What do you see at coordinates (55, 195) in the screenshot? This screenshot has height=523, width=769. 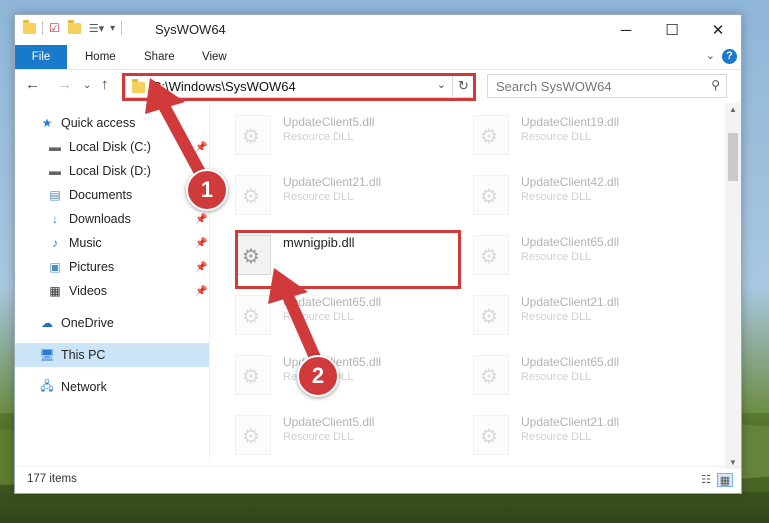 I see `documents-icon: ▤` at bounding box center [55, 195].